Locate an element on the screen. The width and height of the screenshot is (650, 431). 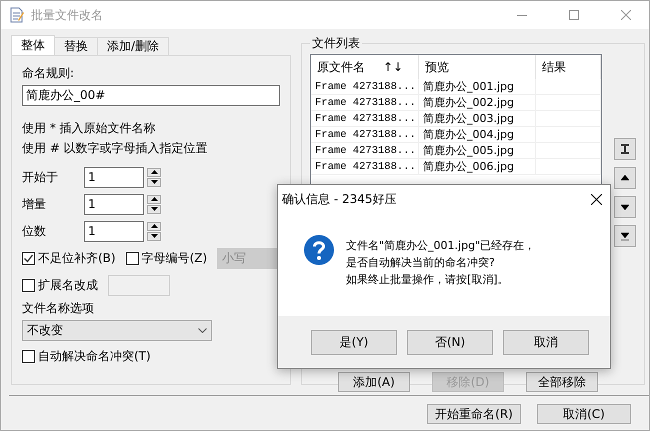
field-label: 命名规则: is located at coordinates (49, 73).